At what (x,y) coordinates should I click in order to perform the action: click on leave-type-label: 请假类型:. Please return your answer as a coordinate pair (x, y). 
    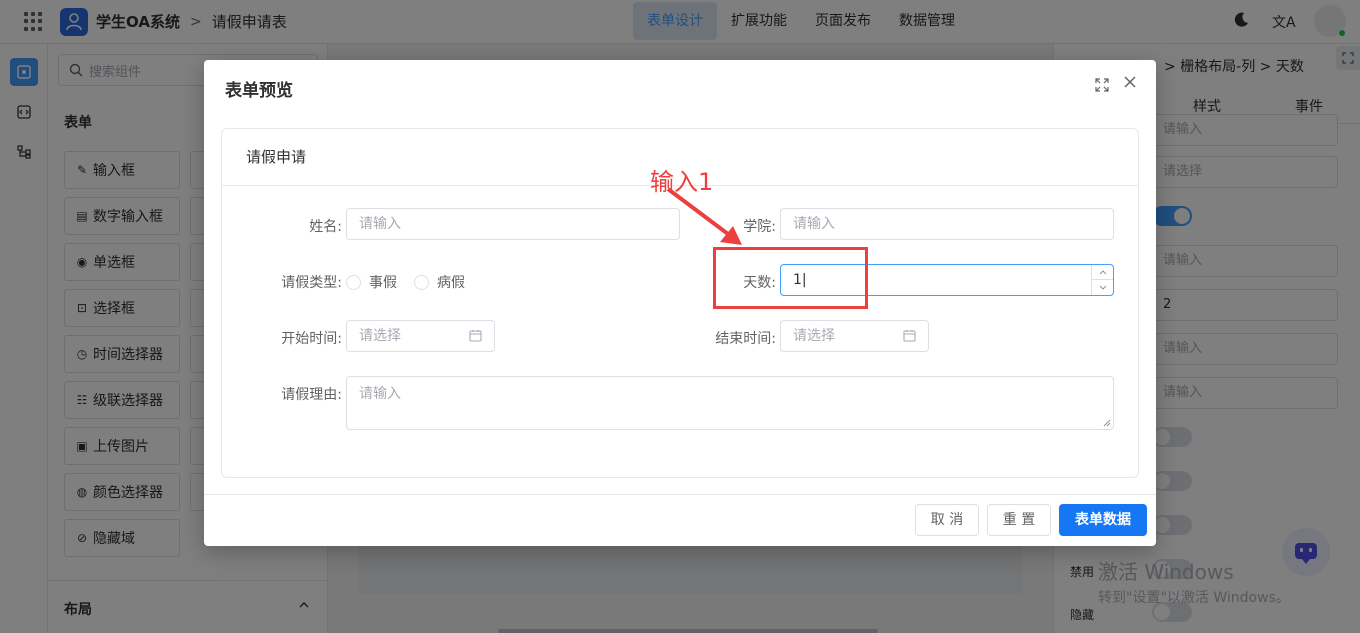
    Looking at the image, I should click on (311, 283).